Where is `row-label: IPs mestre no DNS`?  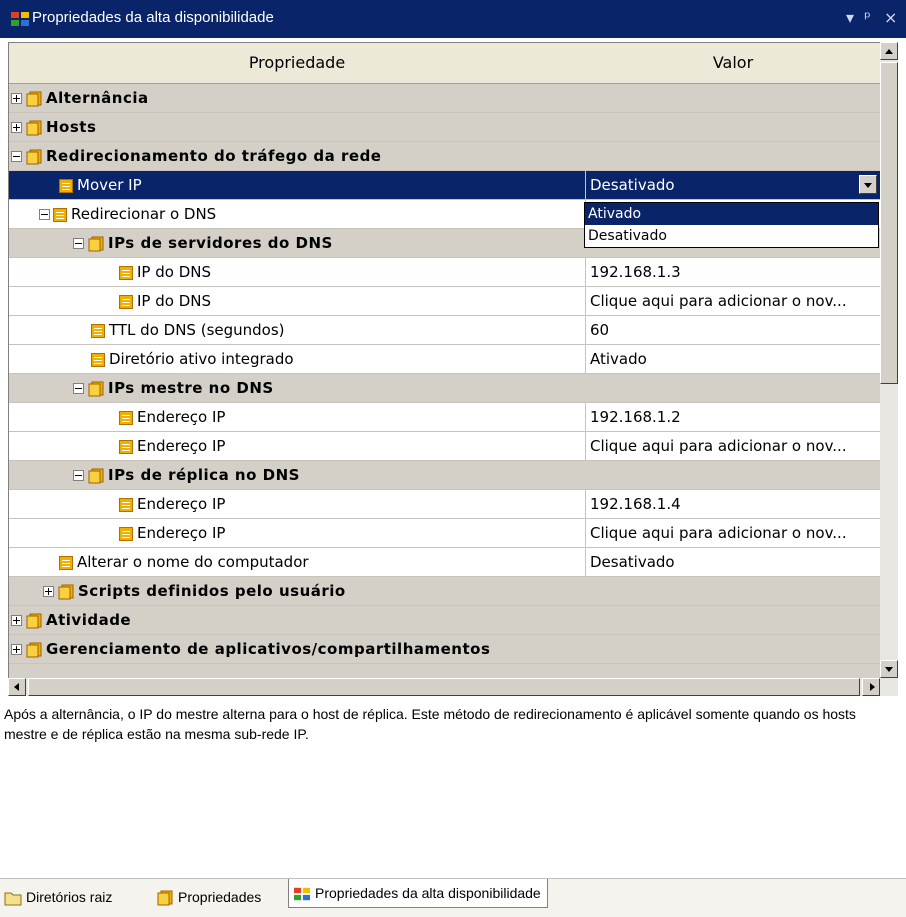
row-label: IPs mestre no DNS is located at coordinates (191, 388).